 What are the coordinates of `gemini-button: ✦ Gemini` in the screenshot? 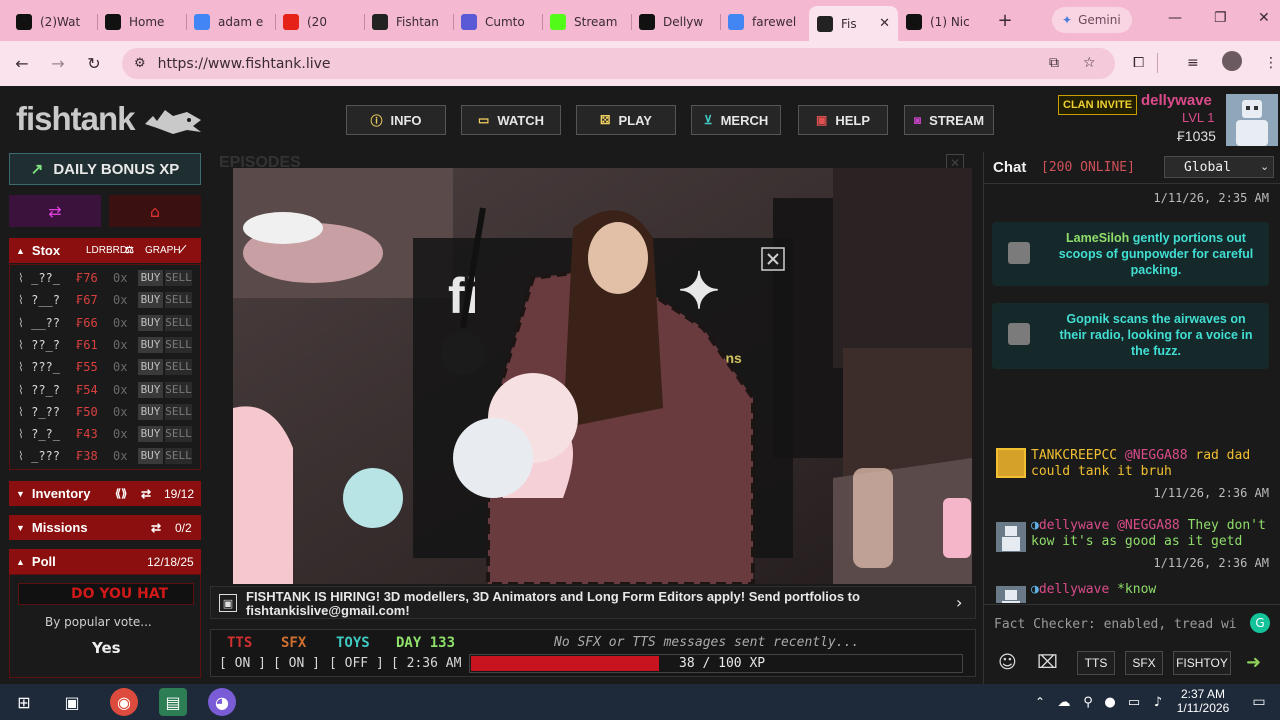 It's located at (1092, 20).